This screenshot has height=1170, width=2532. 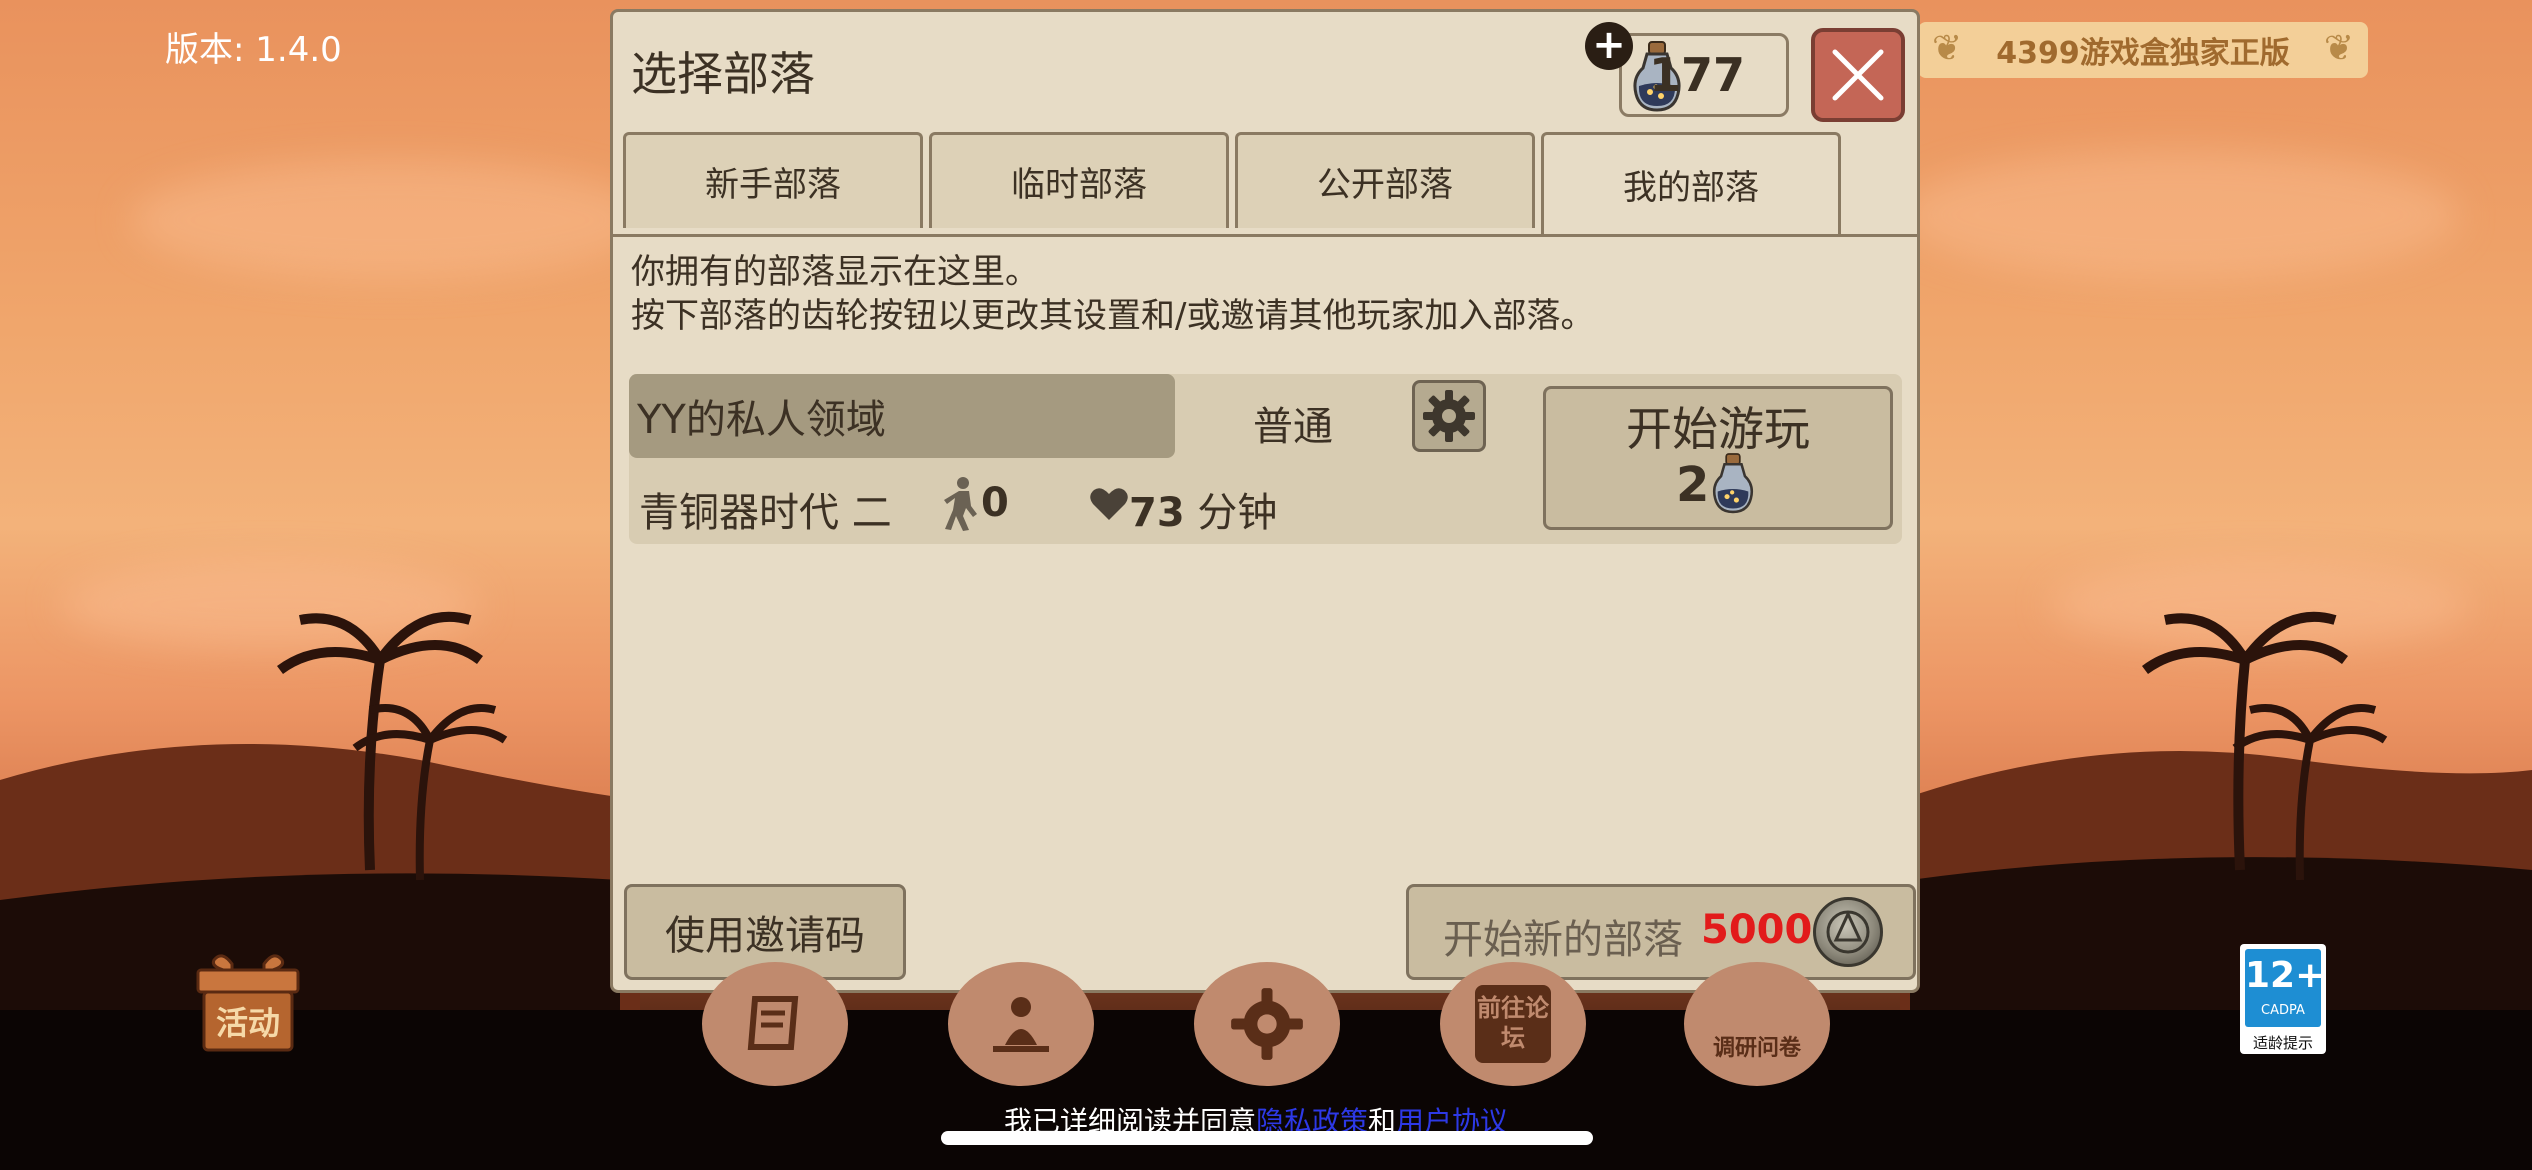 I want to click on meditation-button, so click(x=1021, y=1024).